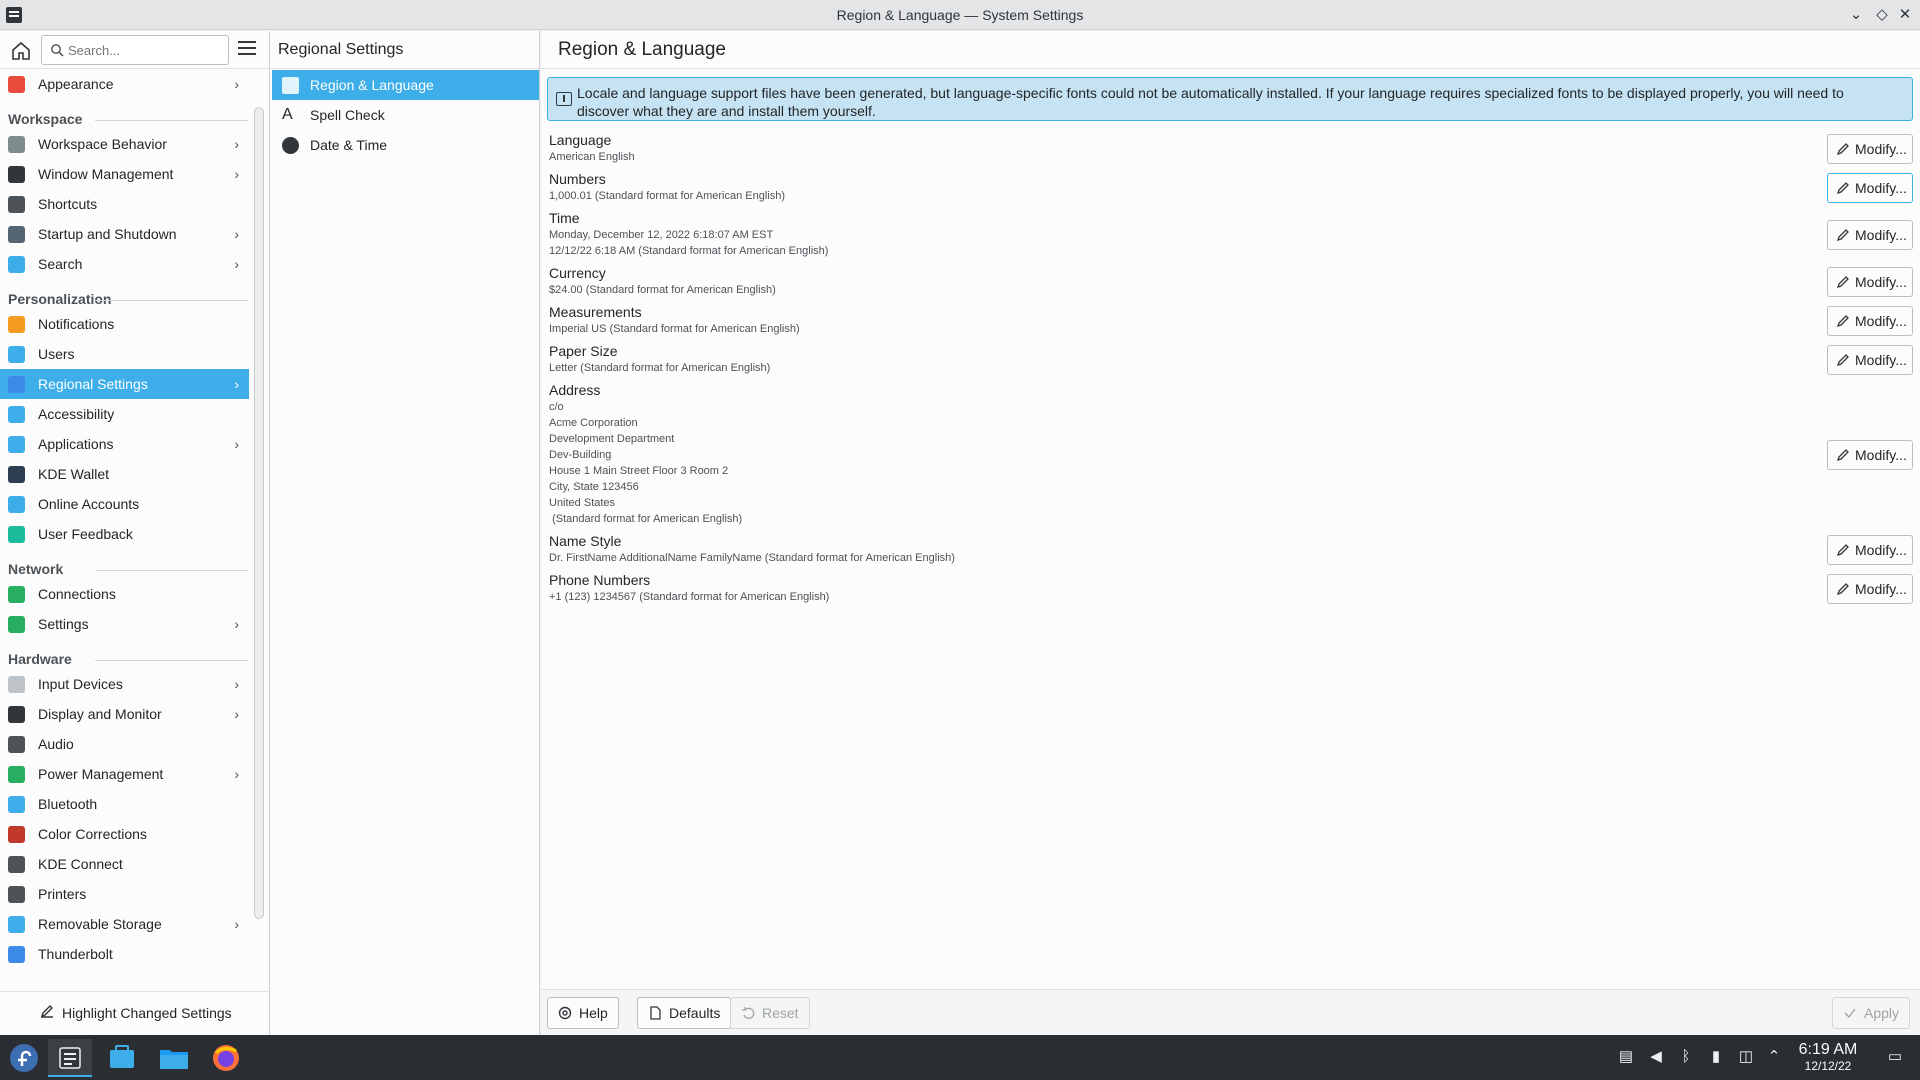  Describe the element at coordinates (1871, 1013) in the screenshot. I see `apply-button: Apply` at that location.